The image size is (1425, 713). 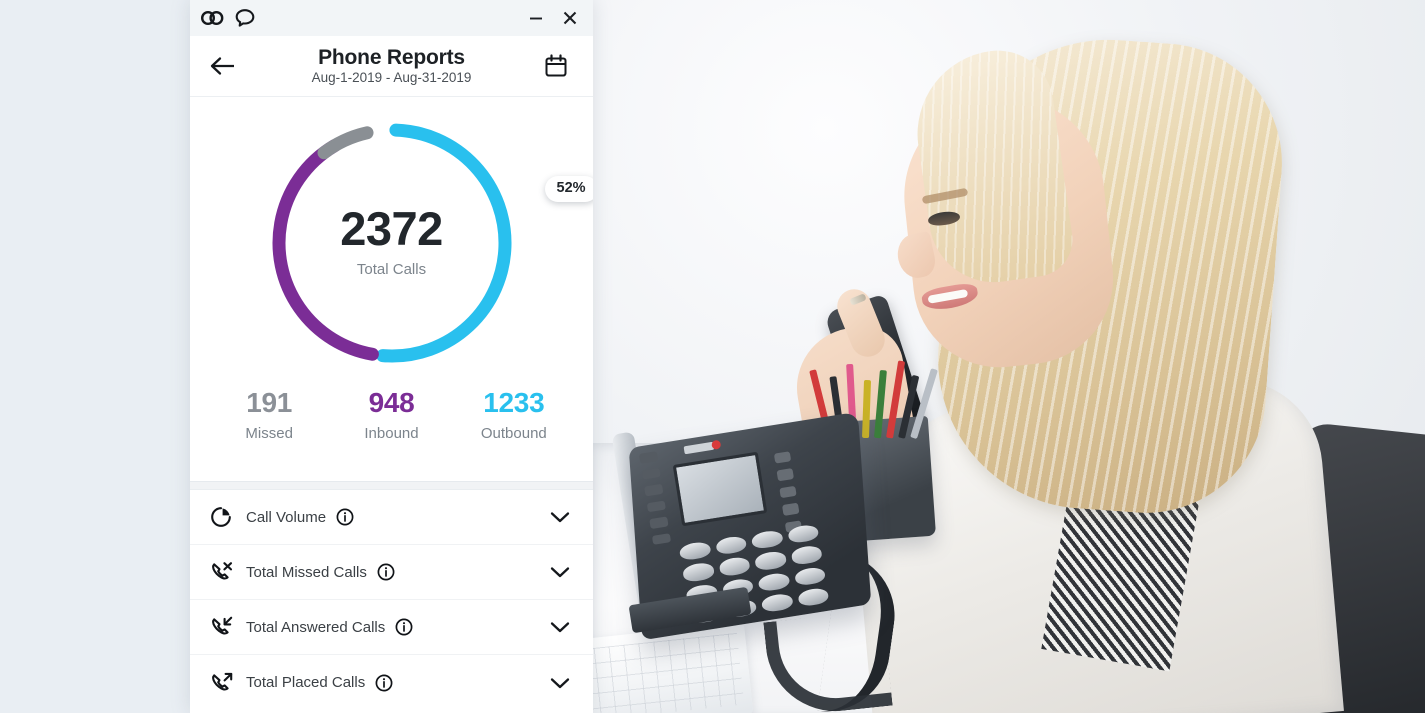 I want to click on total-calls-value: 2372, so click(x=391, y=229).